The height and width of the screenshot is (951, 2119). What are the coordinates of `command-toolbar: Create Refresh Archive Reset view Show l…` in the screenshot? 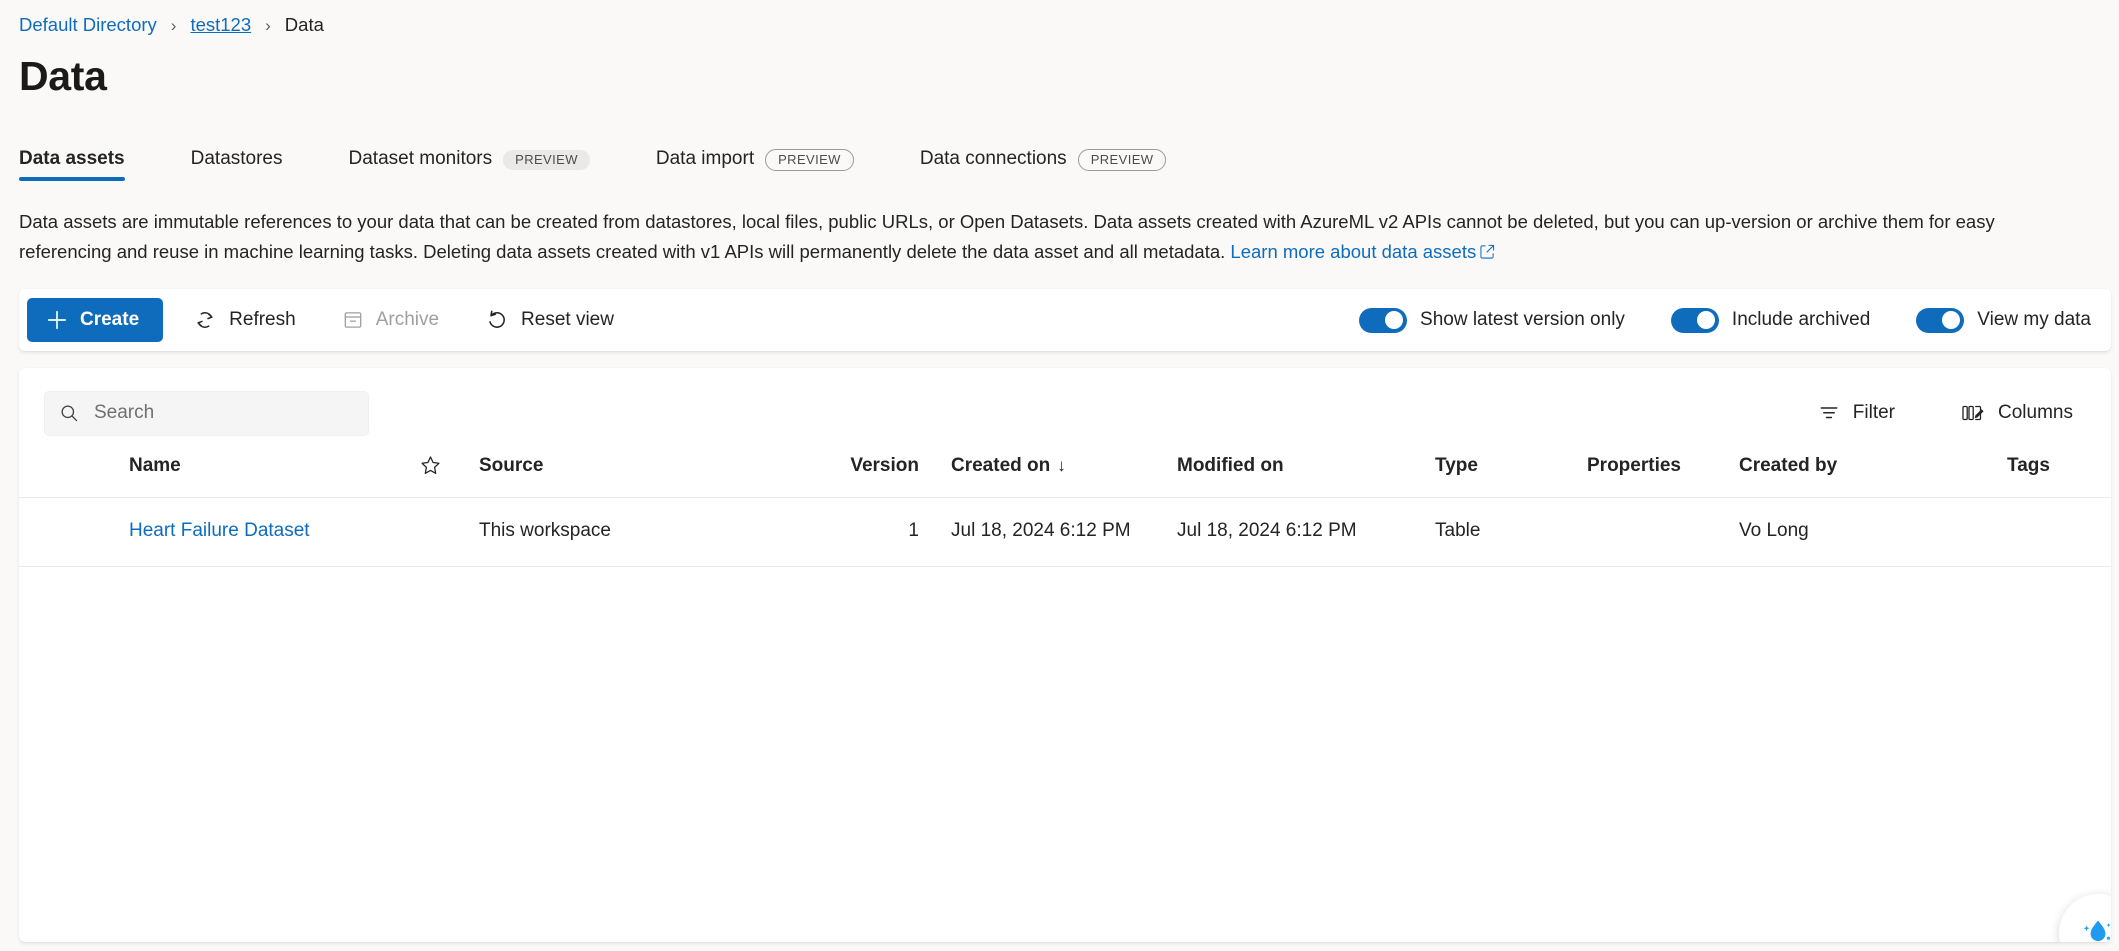 It's located at (1065, 320).